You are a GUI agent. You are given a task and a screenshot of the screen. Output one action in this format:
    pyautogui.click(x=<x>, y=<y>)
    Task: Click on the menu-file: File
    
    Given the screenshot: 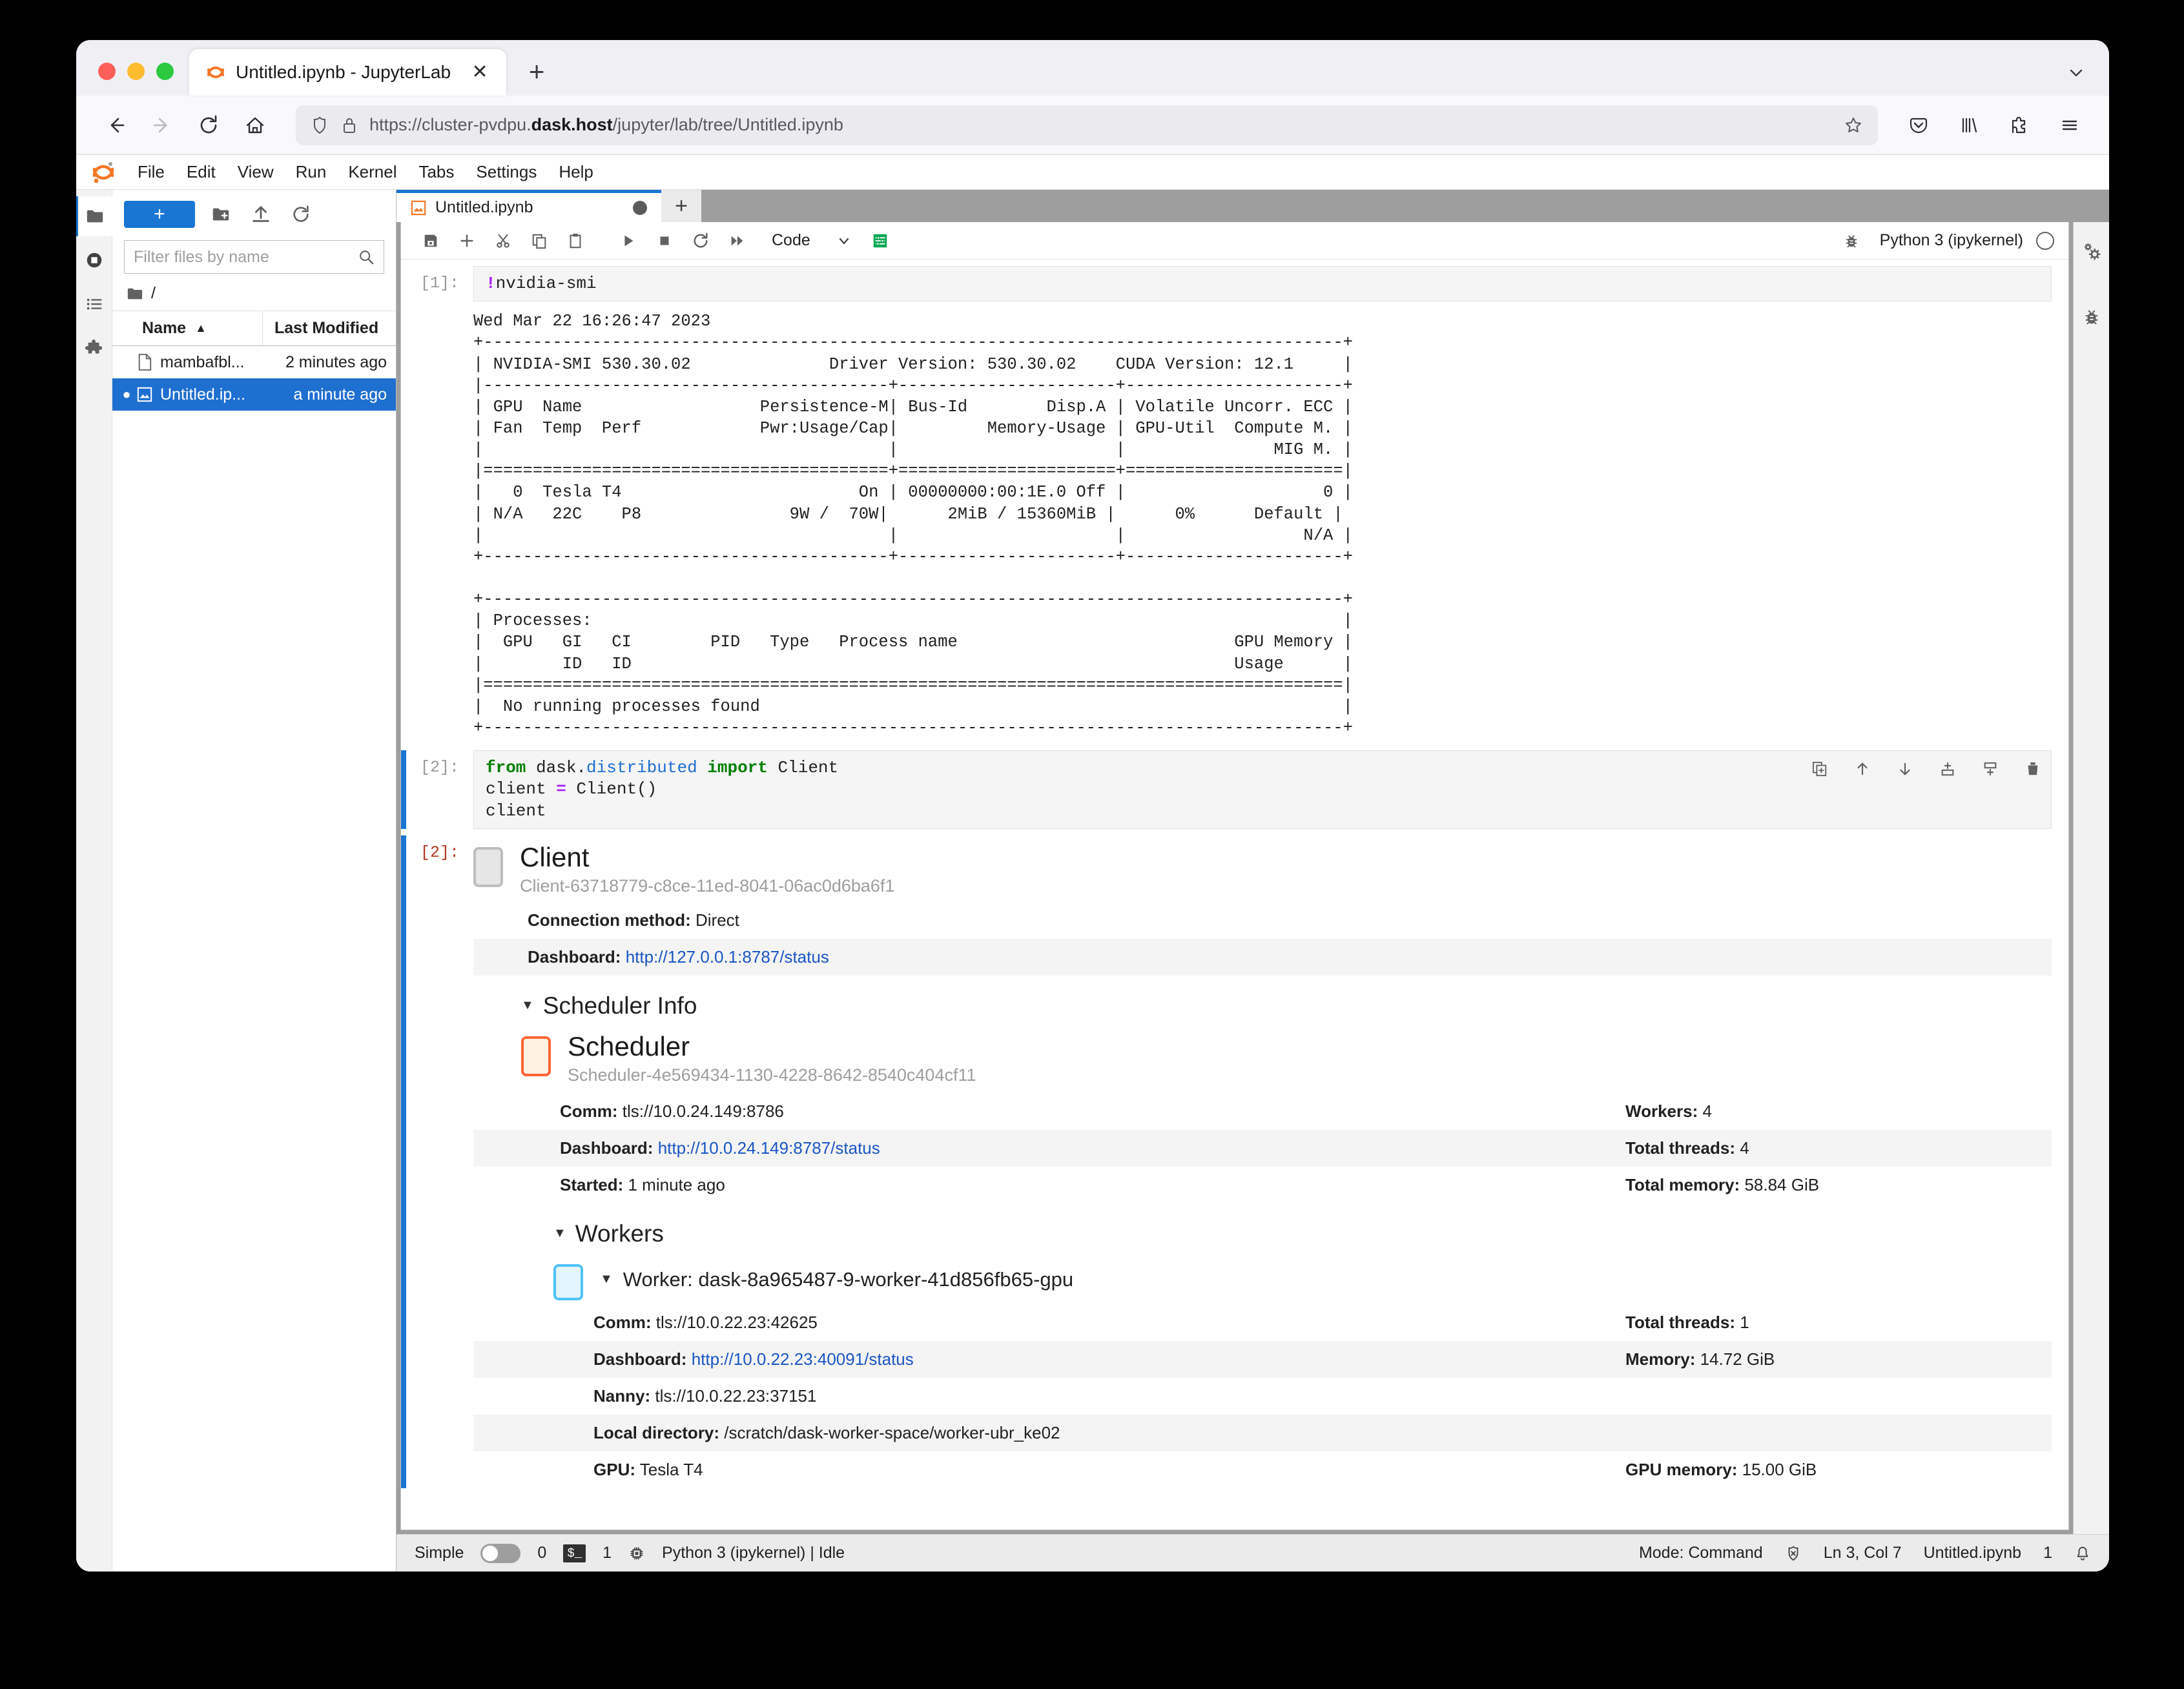 What is the action you would take?
    pyautogui.click(x=151, y=172)
    